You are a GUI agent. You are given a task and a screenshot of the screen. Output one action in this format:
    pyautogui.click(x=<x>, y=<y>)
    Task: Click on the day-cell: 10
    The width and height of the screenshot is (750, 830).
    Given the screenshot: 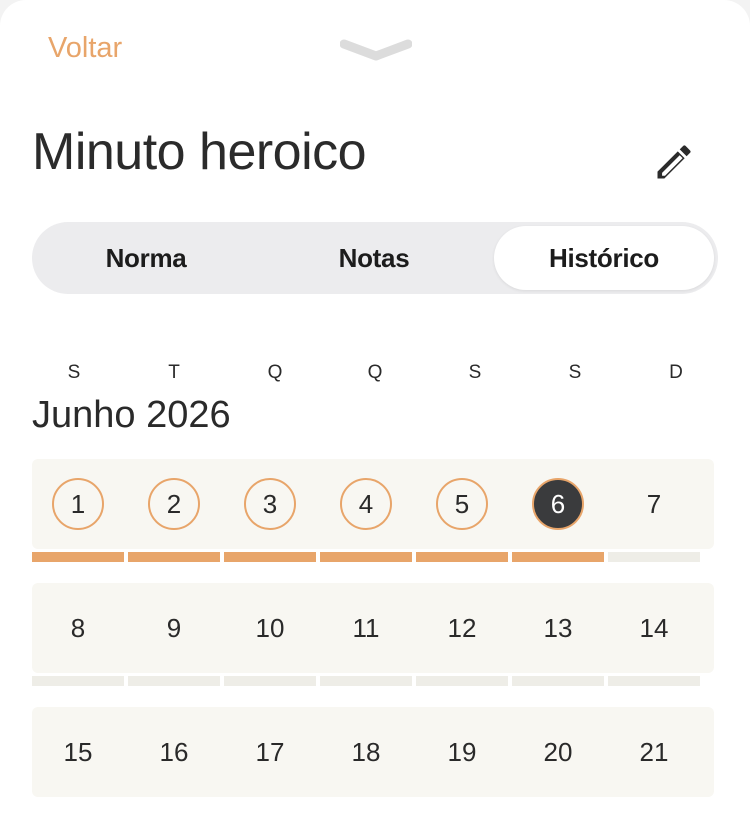 What is the action you would take?
    pyautogui.click(x=270, y=628)
    